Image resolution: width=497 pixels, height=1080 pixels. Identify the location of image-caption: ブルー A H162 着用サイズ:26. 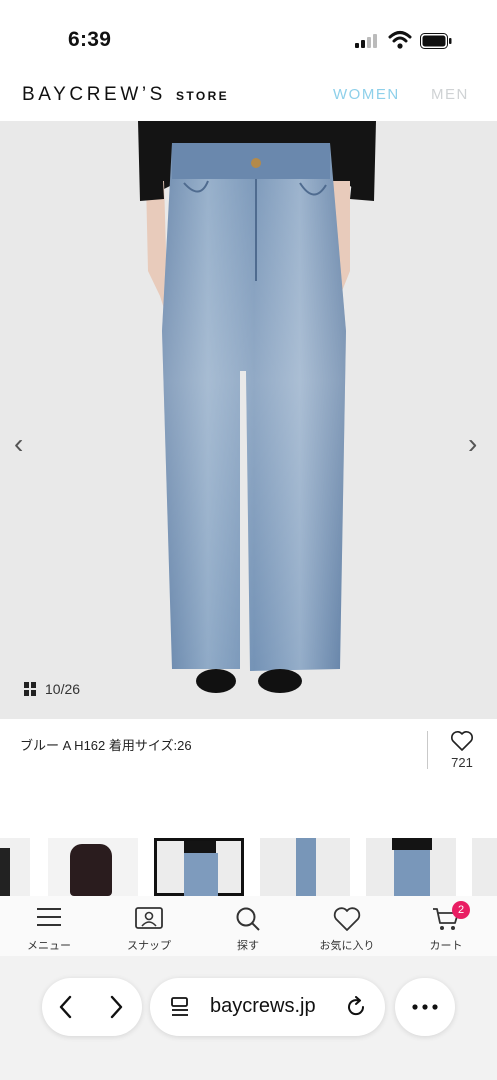
(106, 745).